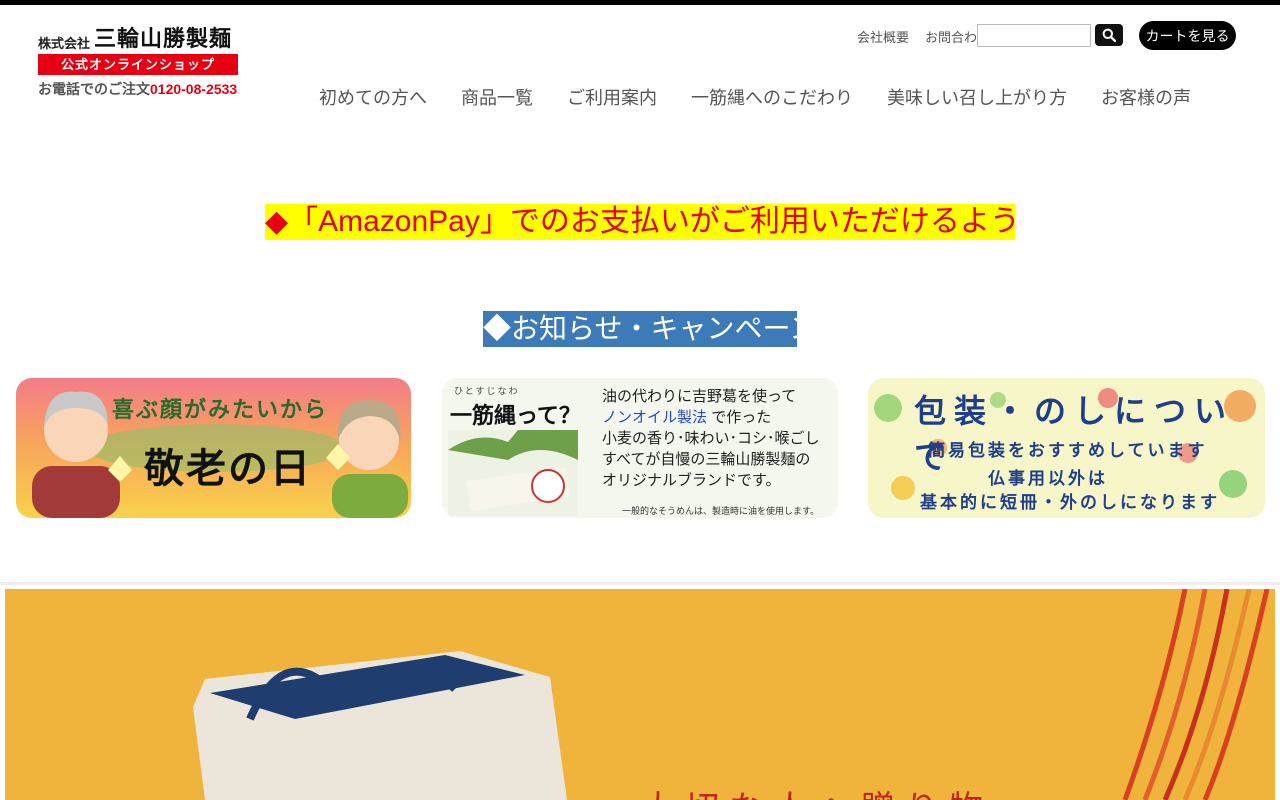 This screenshot has height=800, width=1280. Describe the element at coordinates (741, 417) in the screenshot. I see `desc-line-2-text: で作った` at that location.